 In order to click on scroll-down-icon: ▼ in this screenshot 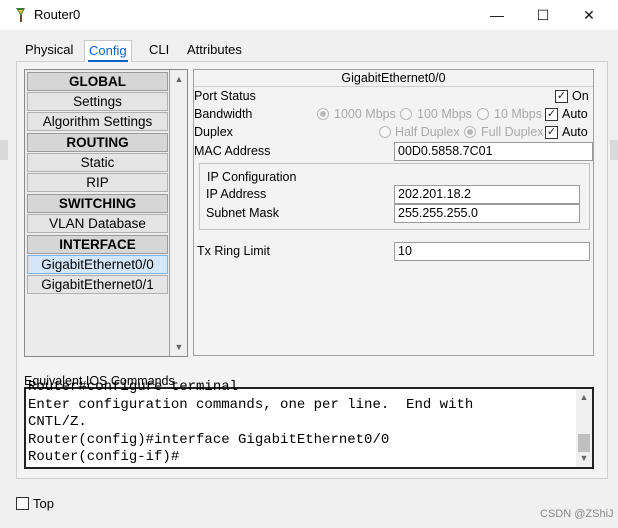, I will do `click(179, 347)`.